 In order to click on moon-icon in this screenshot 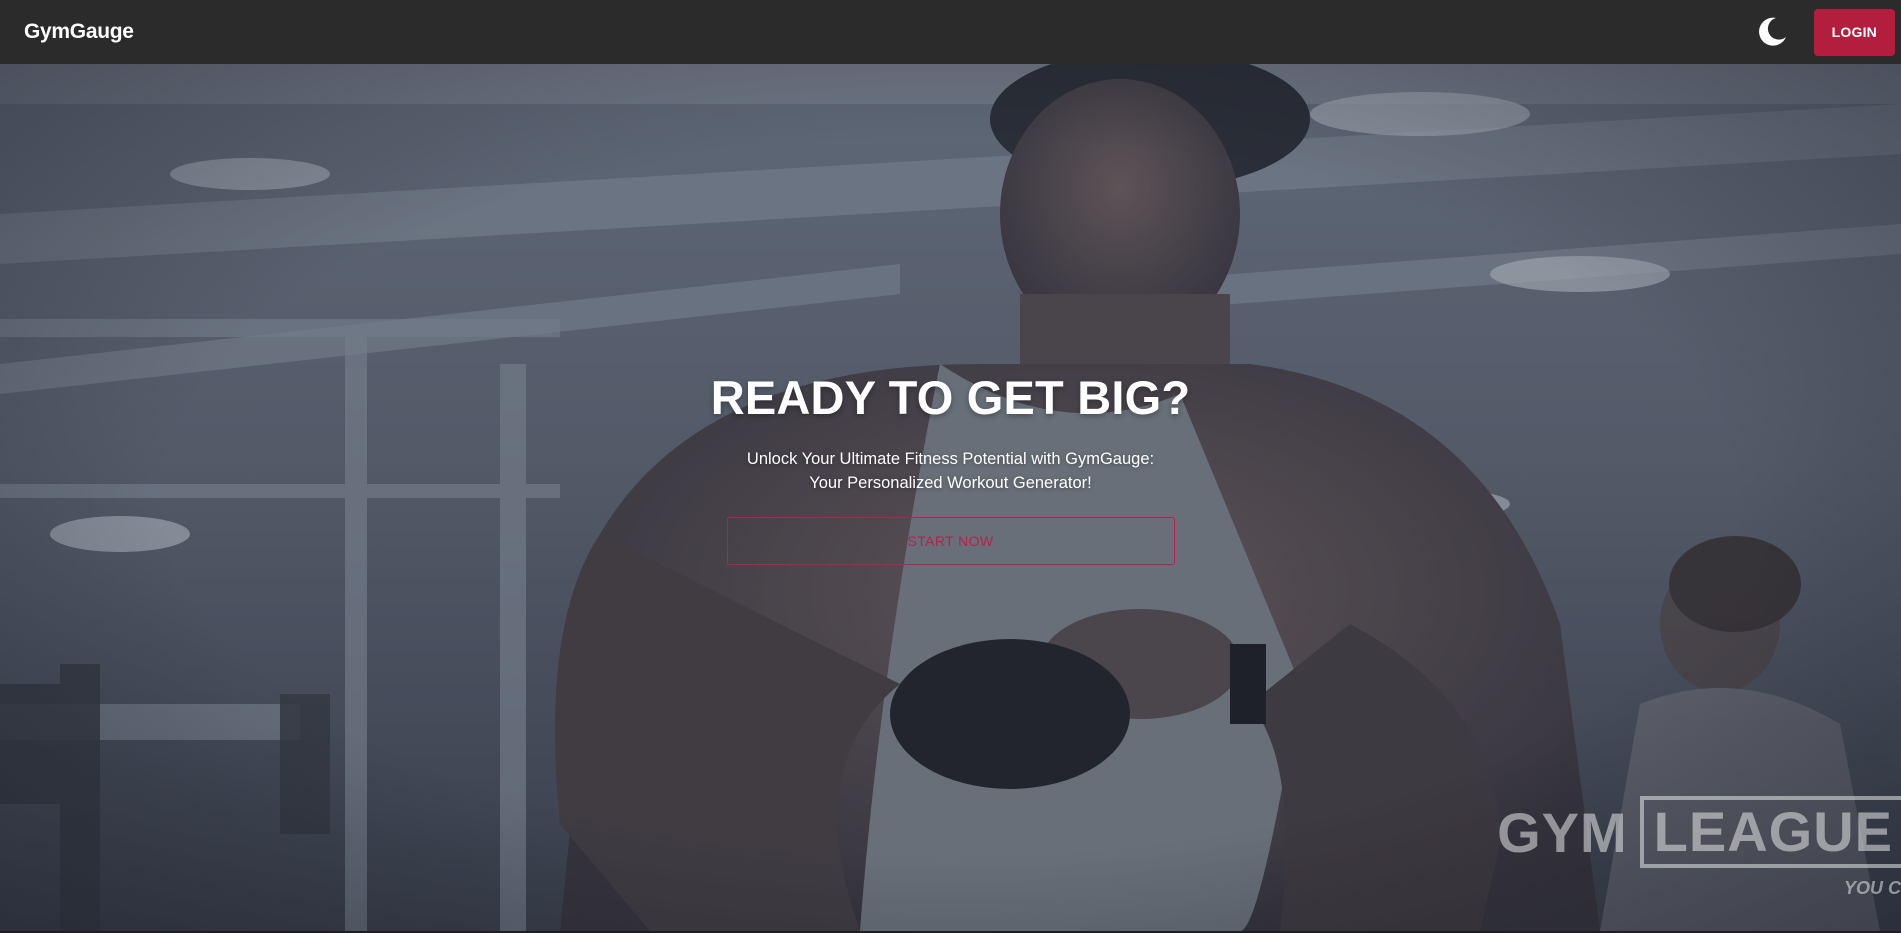, I will do `click(1772, 31)`.